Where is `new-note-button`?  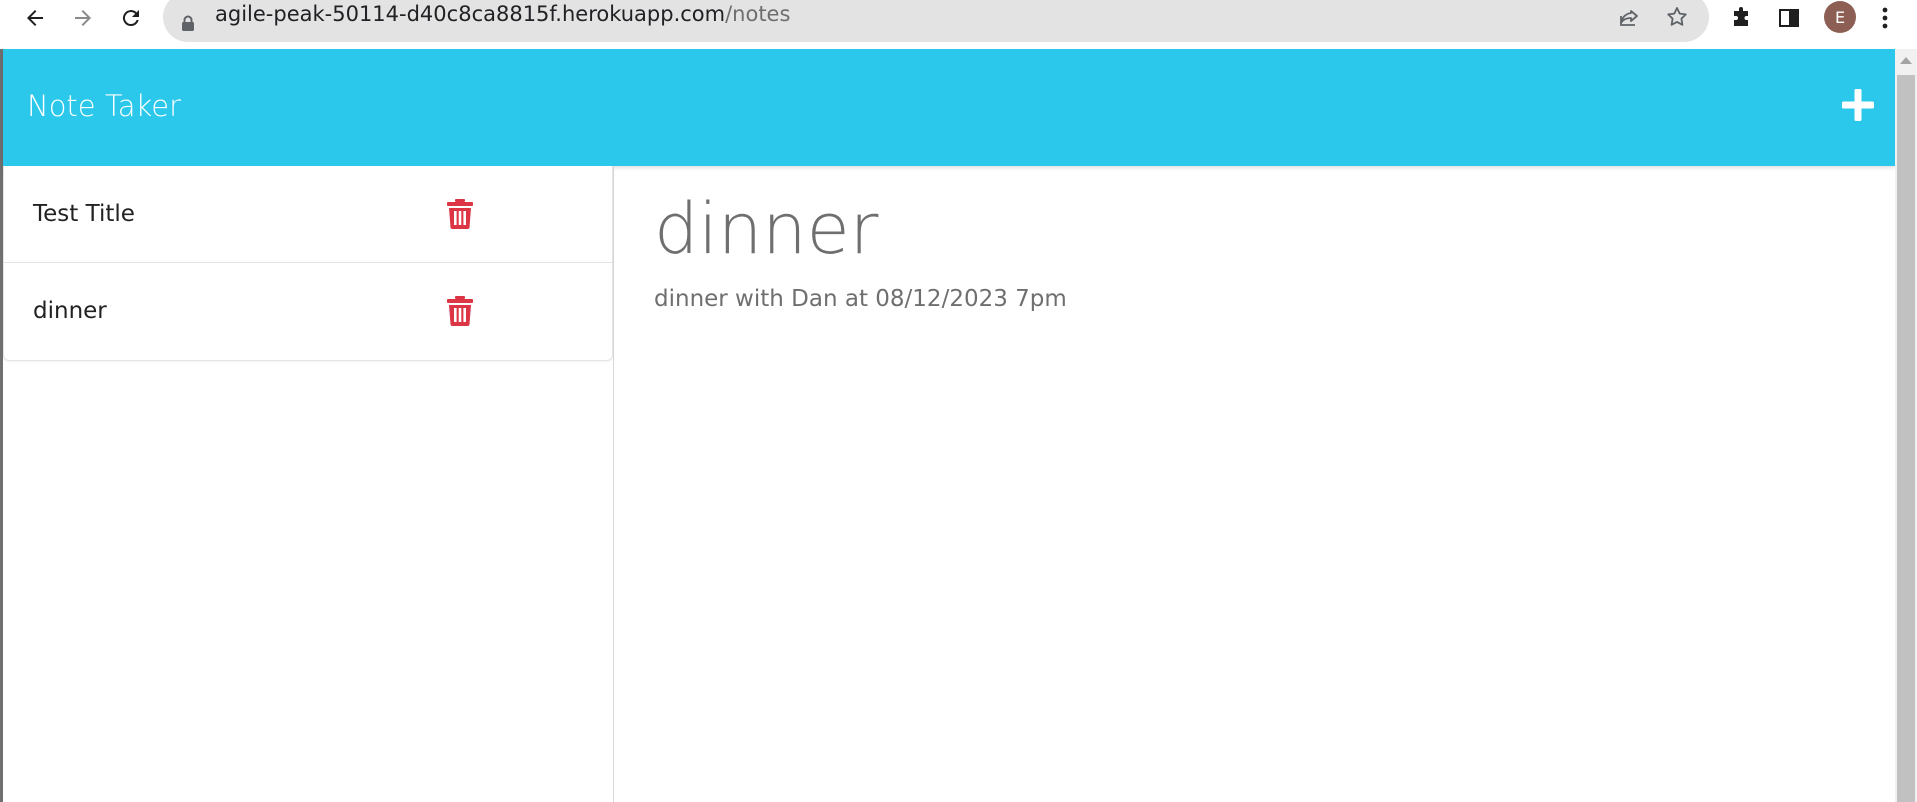 new-note-button is located at coordinates (1858, 105).